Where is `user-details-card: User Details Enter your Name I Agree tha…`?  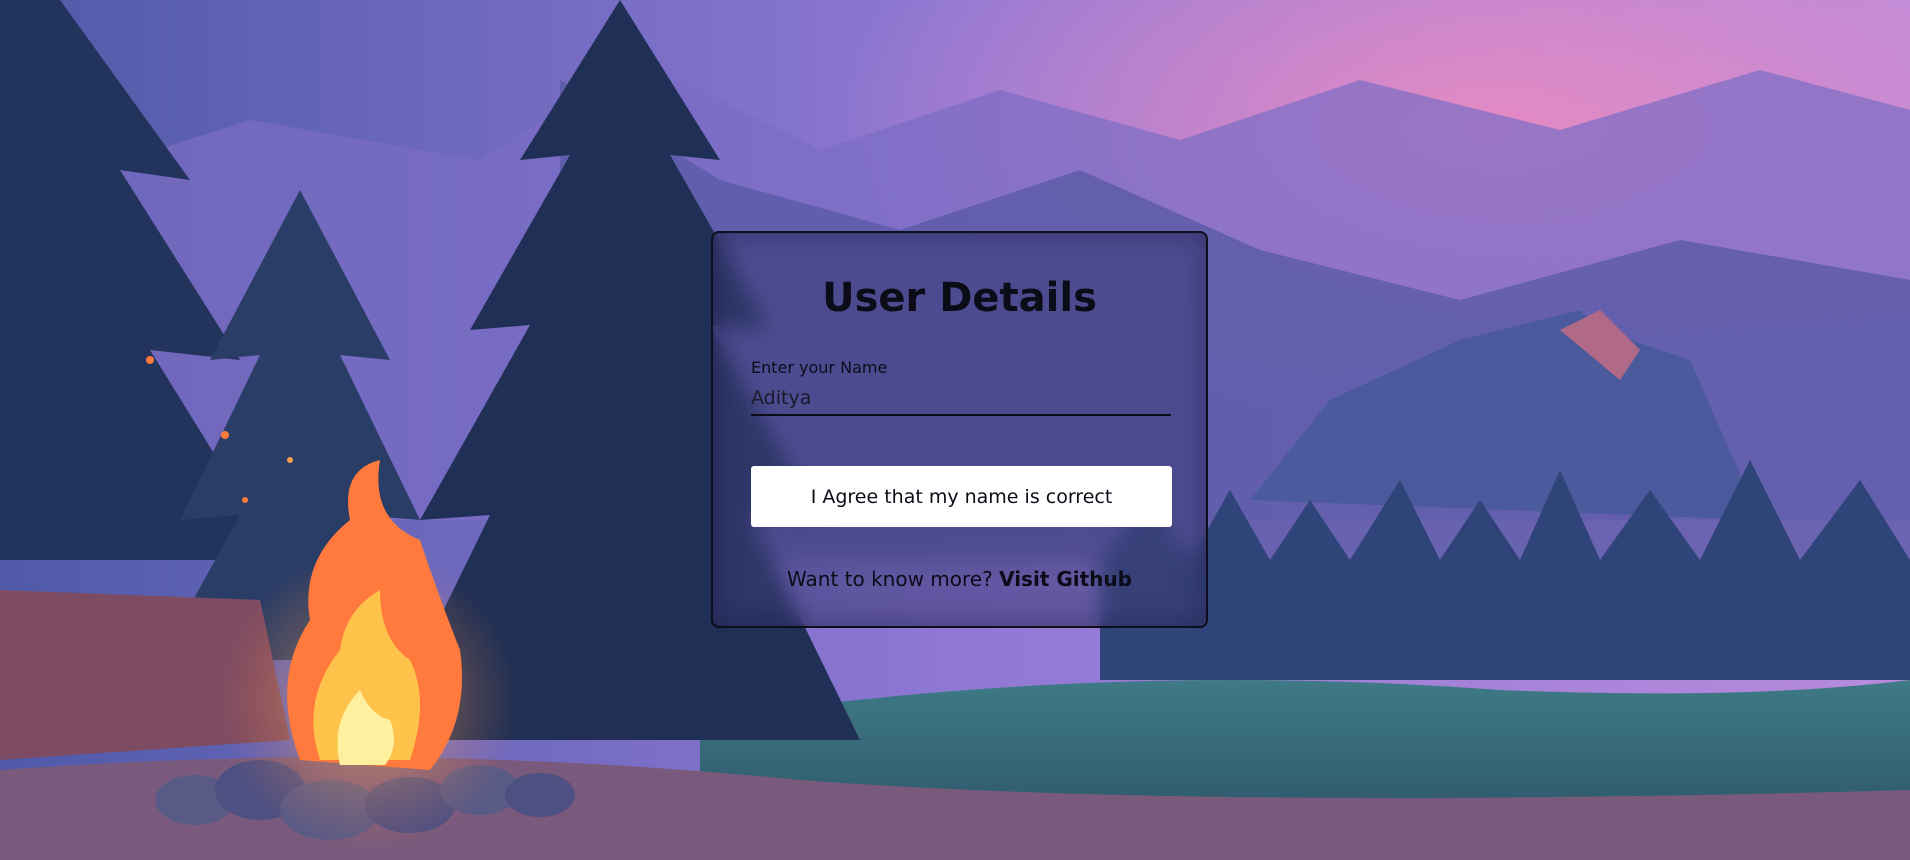
user-details-card: User Details Enter your Name I Agree tha… is located at coordinates (959, 429).